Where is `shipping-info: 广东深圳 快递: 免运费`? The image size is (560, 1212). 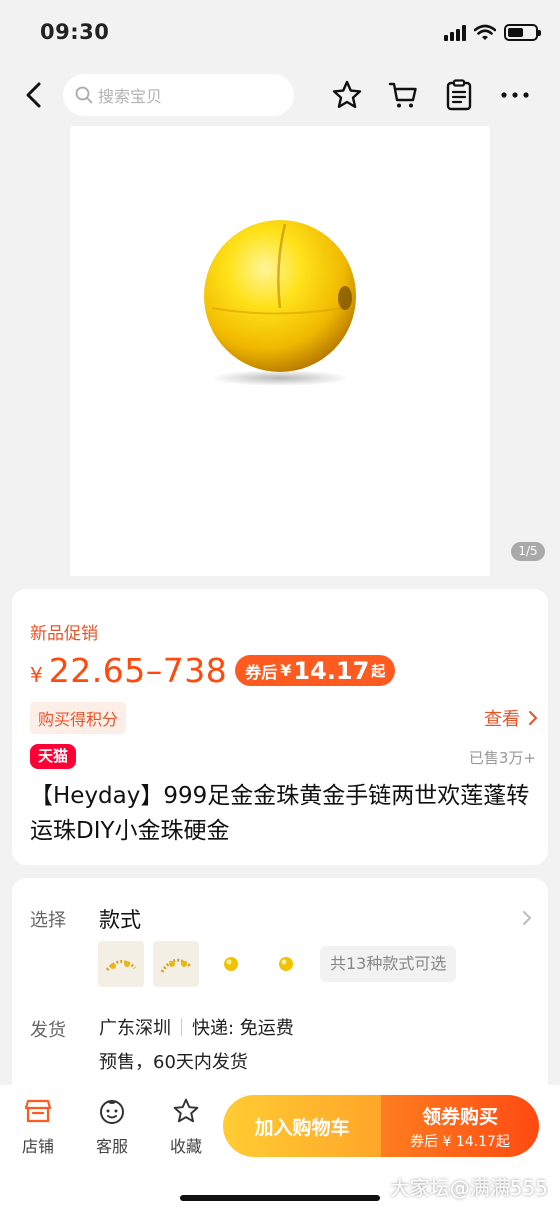
shipping-info: 广东深圳 快递: 免运费 is located at coordinates (196, 1027).